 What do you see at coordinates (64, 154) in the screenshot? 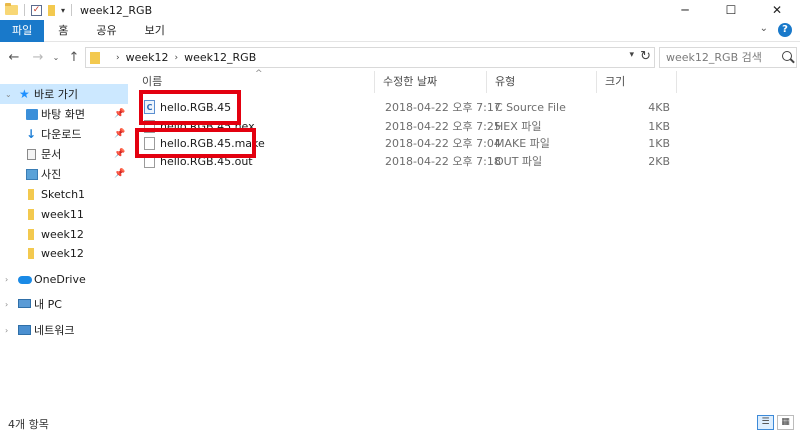
I see `sidebar-item-documents: 문서 📌` at bounding box center [64, 154].